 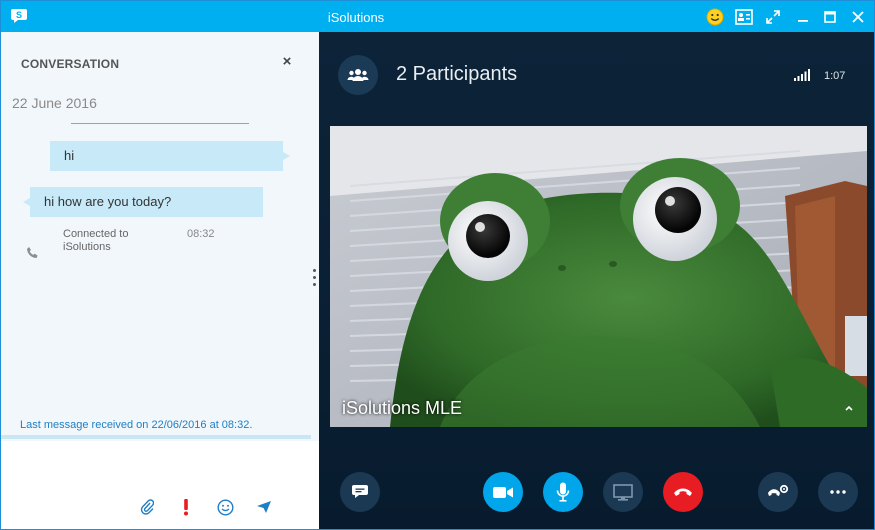 I want to click on high-importance-button, so click(x=186, y=507).